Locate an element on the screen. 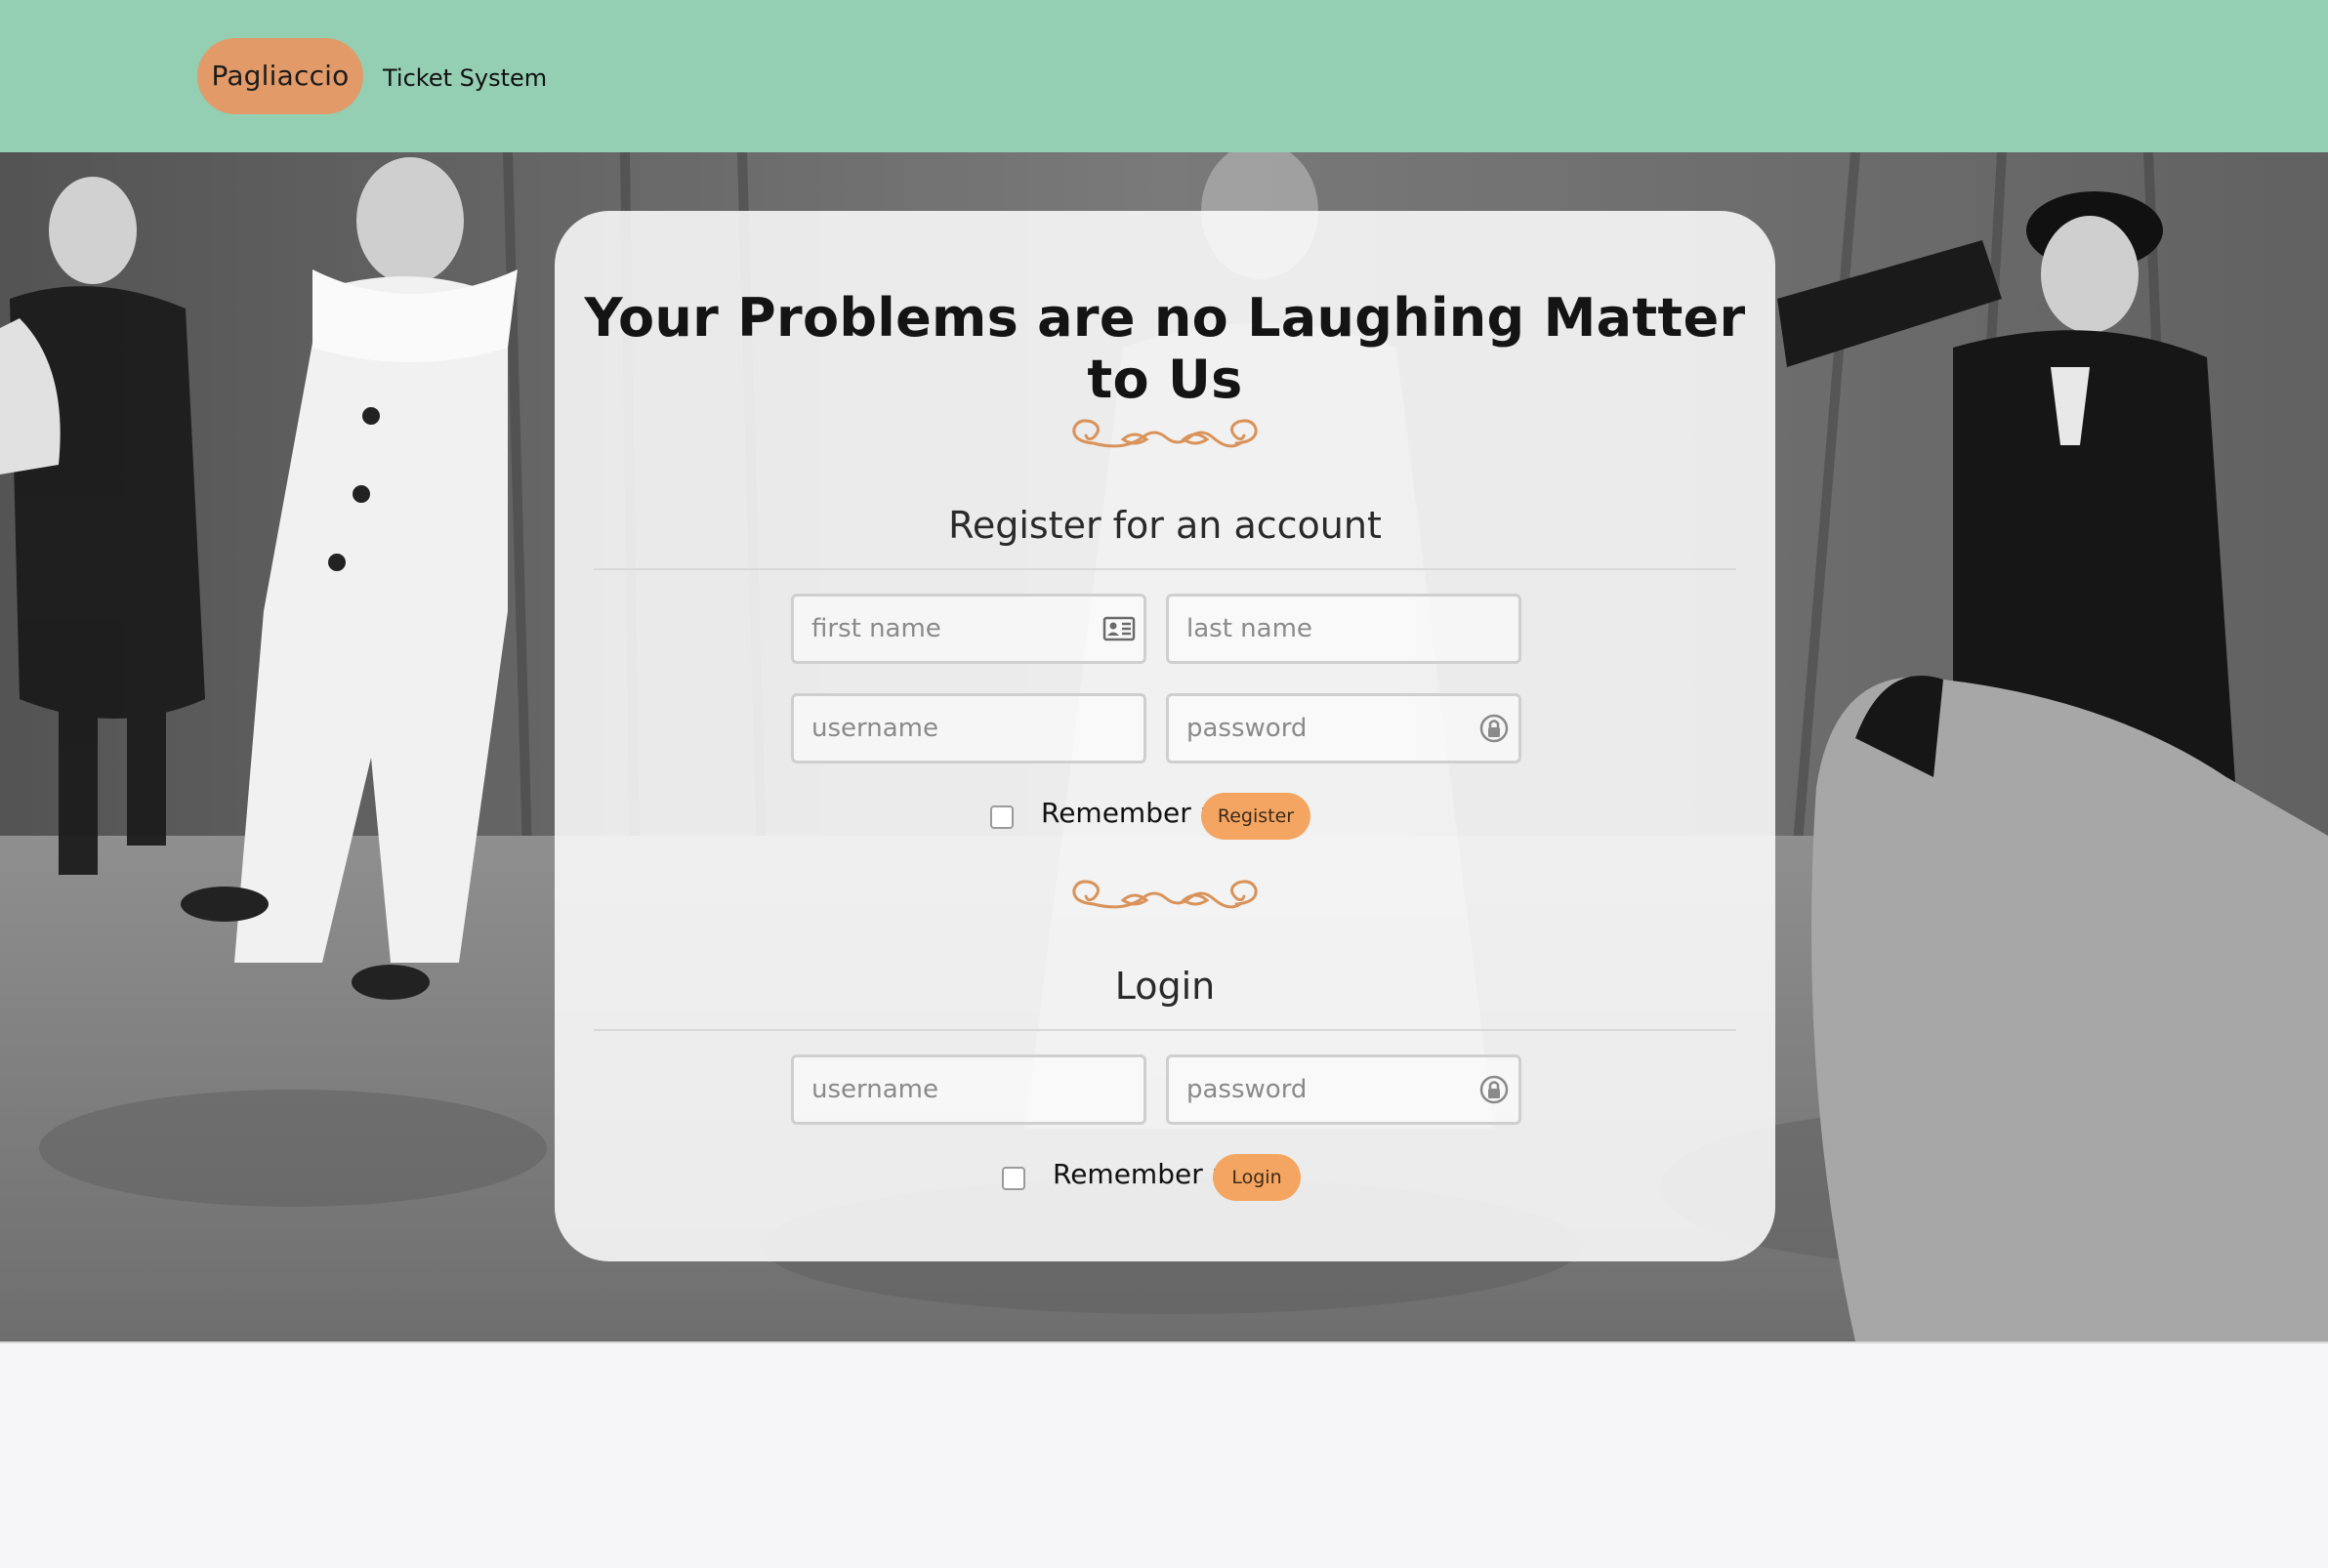 The height and width of the screenshot is (1568, 2328). register-title: Register for an account is located at coordinates (1165, 526).